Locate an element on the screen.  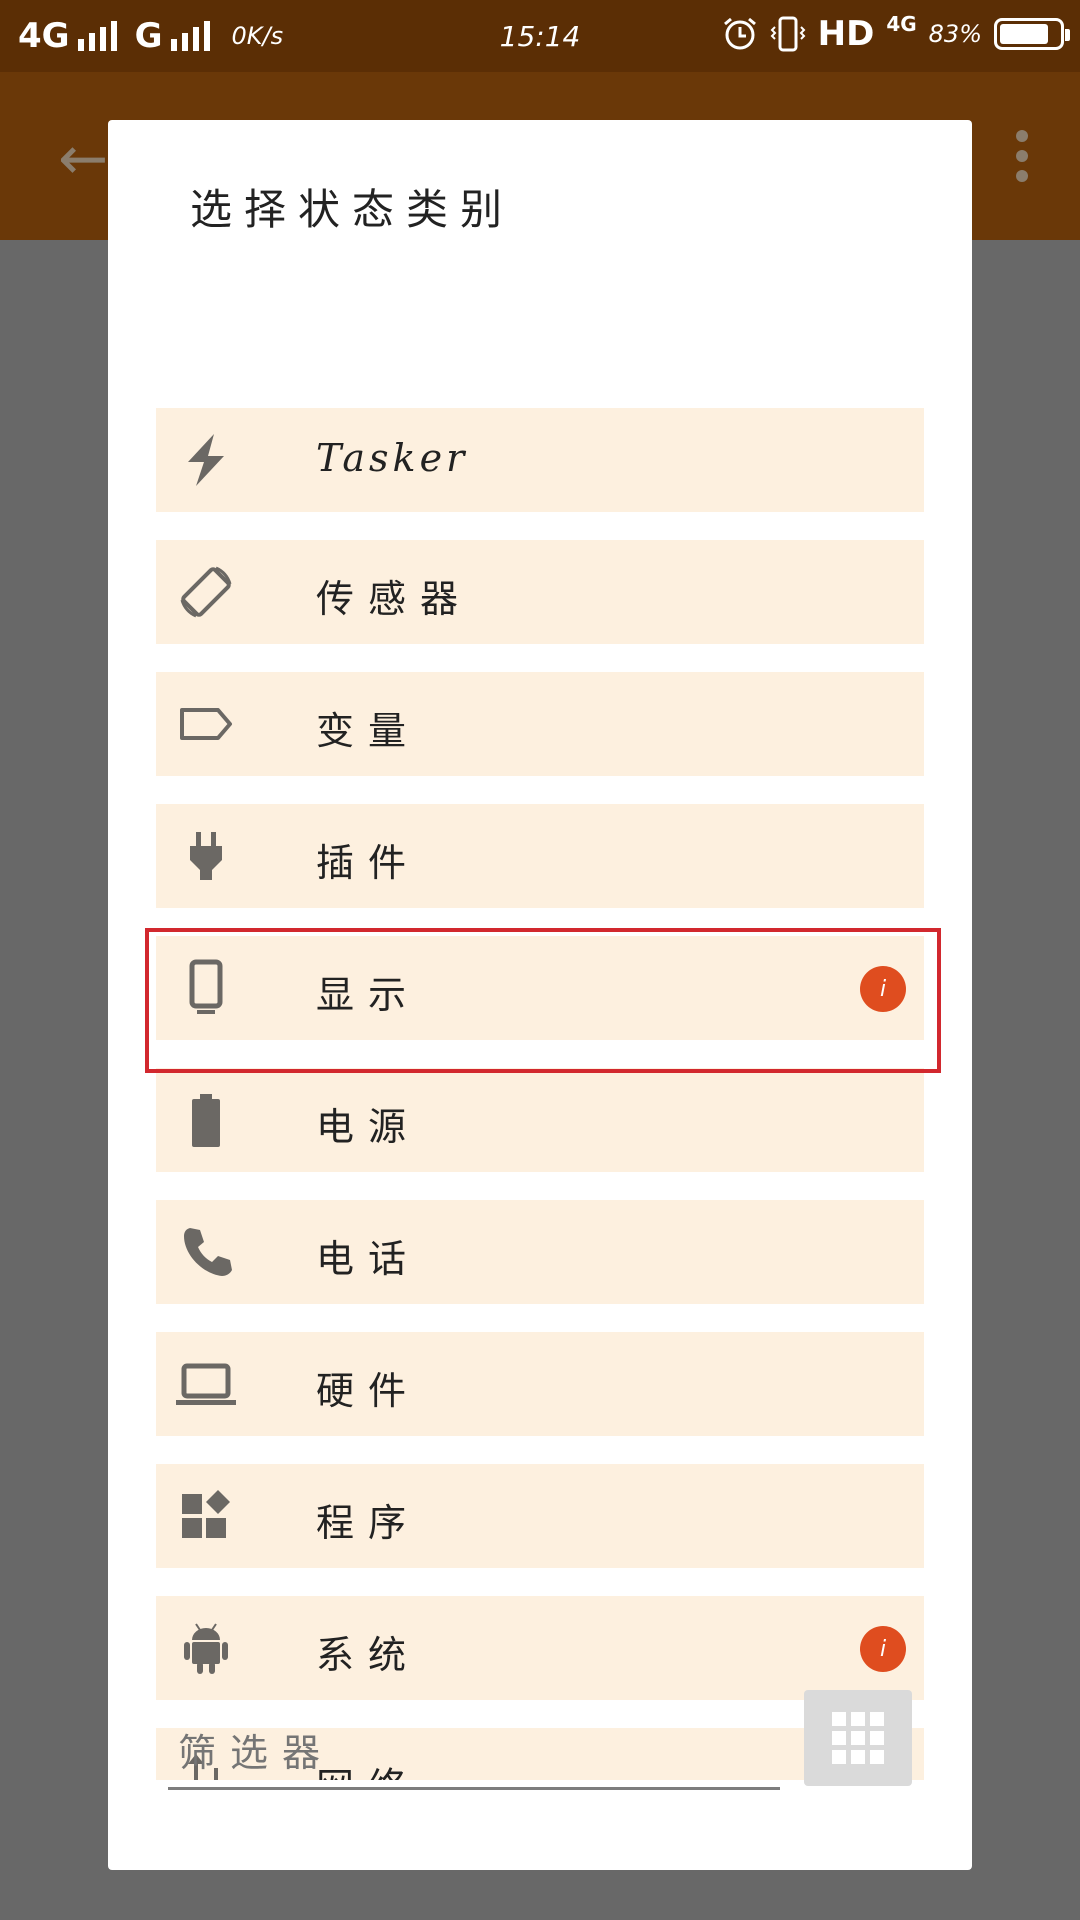
laptop-icon is located at coordinates (206, 1384).